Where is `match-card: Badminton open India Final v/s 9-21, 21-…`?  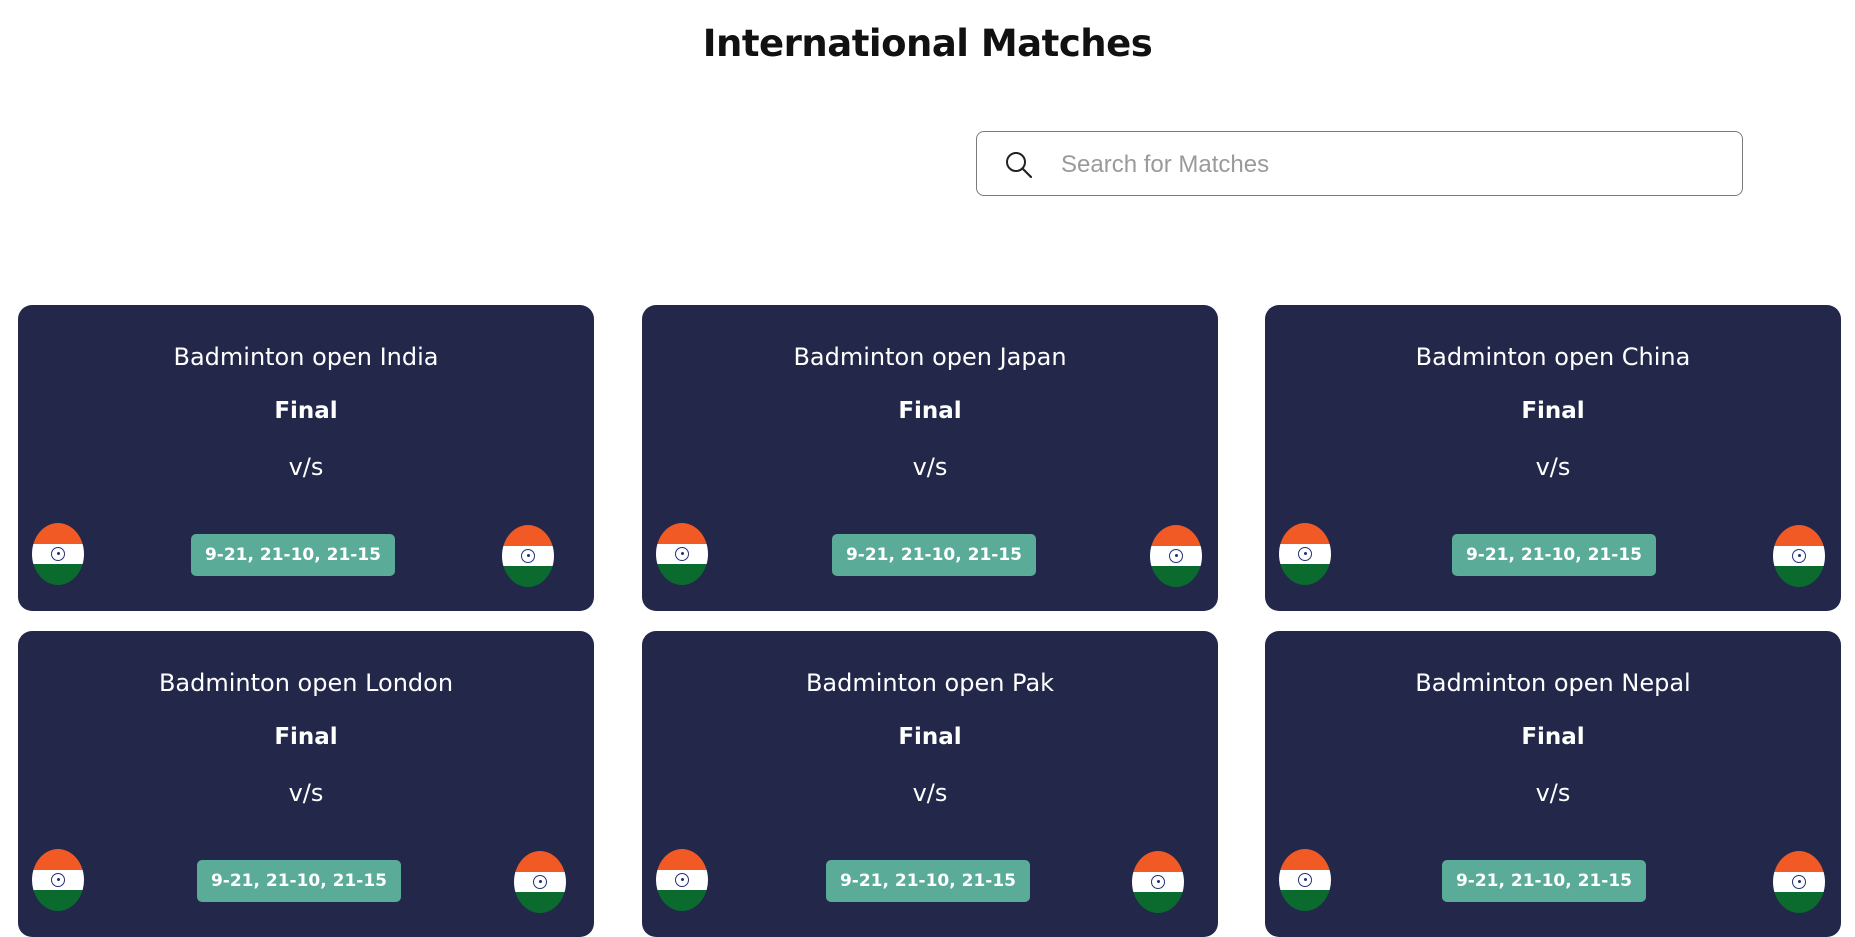
match-card: Badminton open India Final v/s 9-21, 21-… is located at coordinates (306, 458).